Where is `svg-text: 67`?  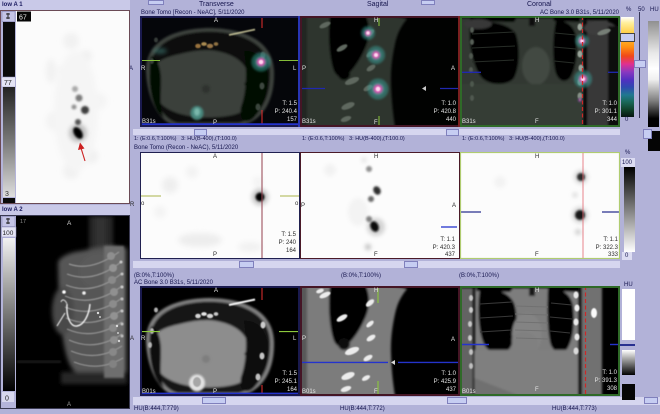
svg-text: 67 is located at coordinates (23, 18).